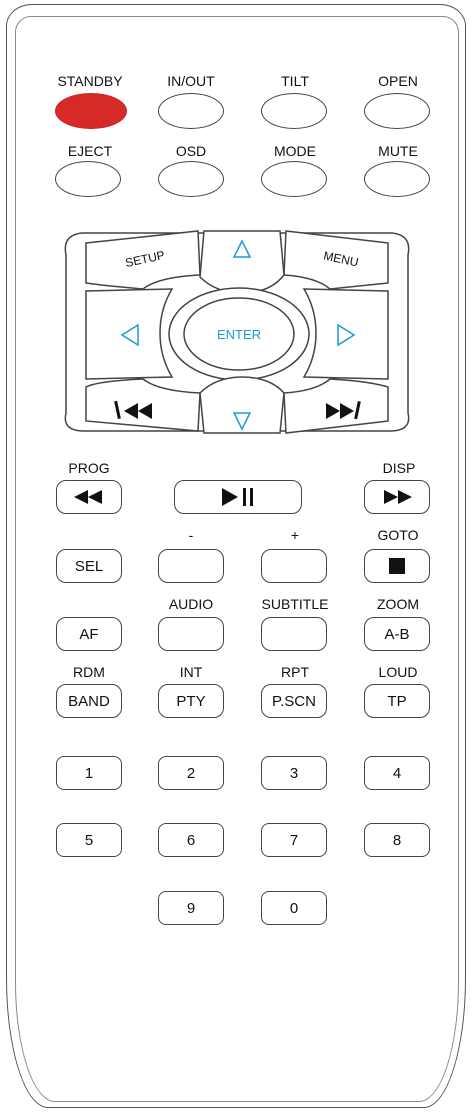 Image resolution: width=474 pixels, height=1115 pixels. What do you see at coordinates (90, 151) in the screenshot?
I see `eject-label: EJECT` at bounding box center [90, 151].